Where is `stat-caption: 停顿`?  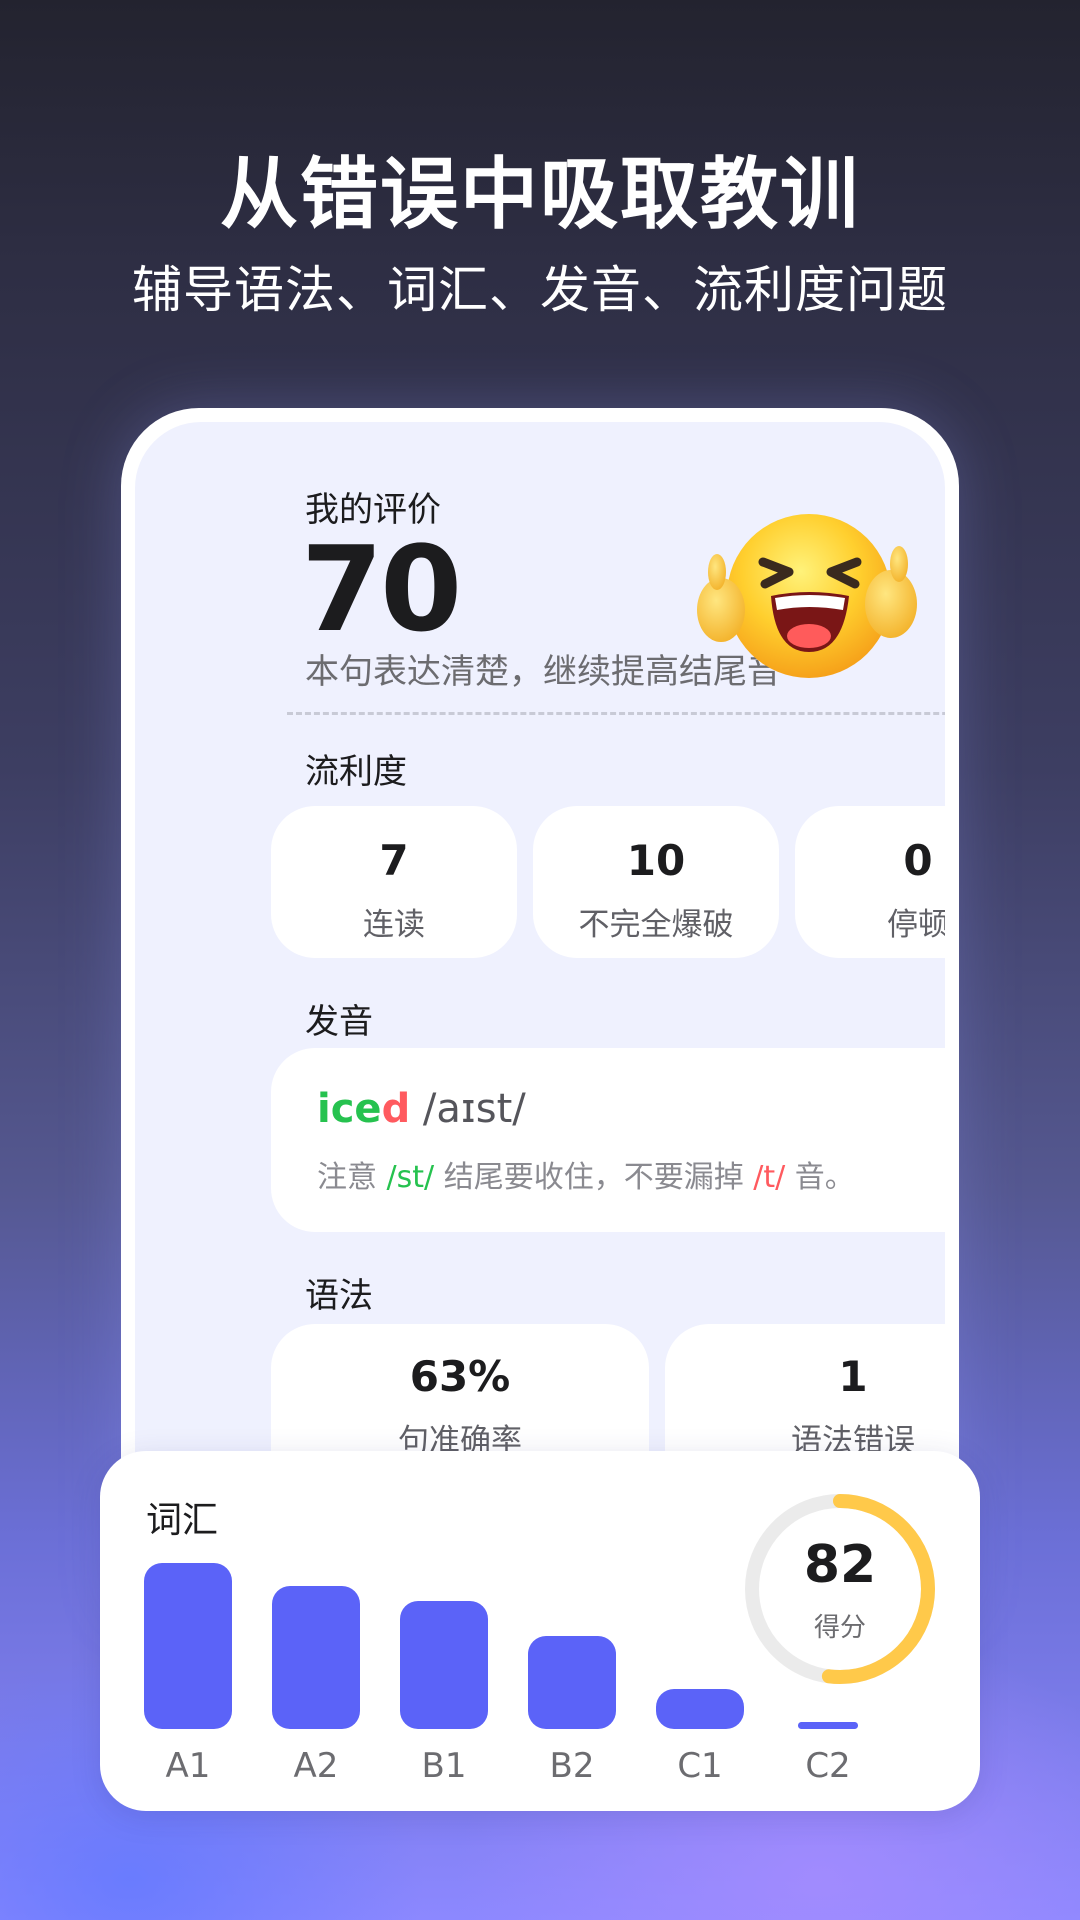 stat-caption: 停顿 is located at coordinates (916, 925).